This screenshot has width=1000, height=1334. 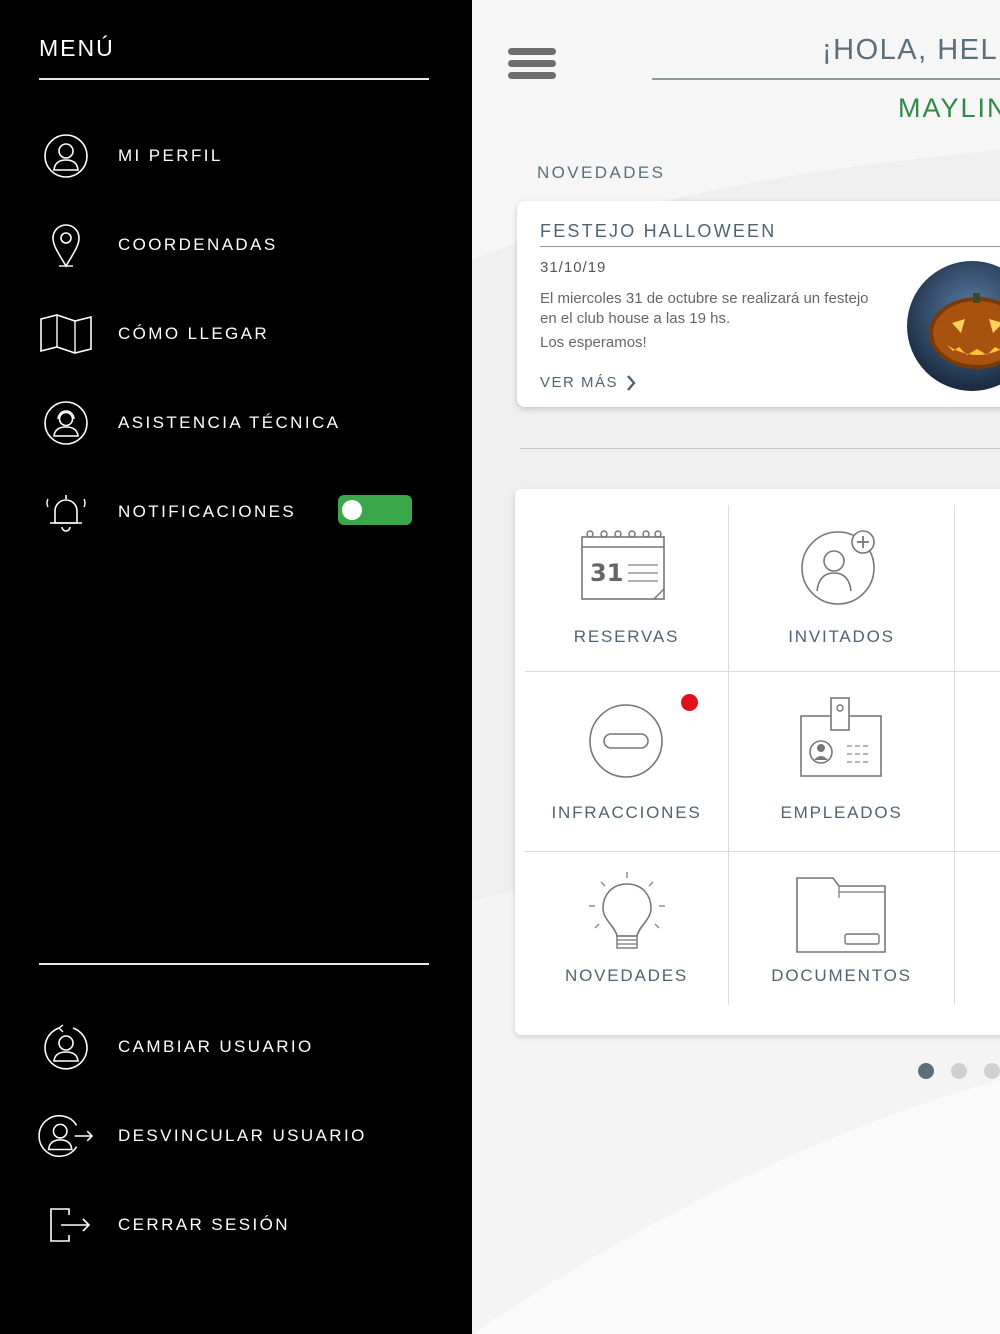 What do you see at coordinates (579, 382) in the screenshot?
I see `see-more-label: VER MÁS` at bounding box center [579, 382].